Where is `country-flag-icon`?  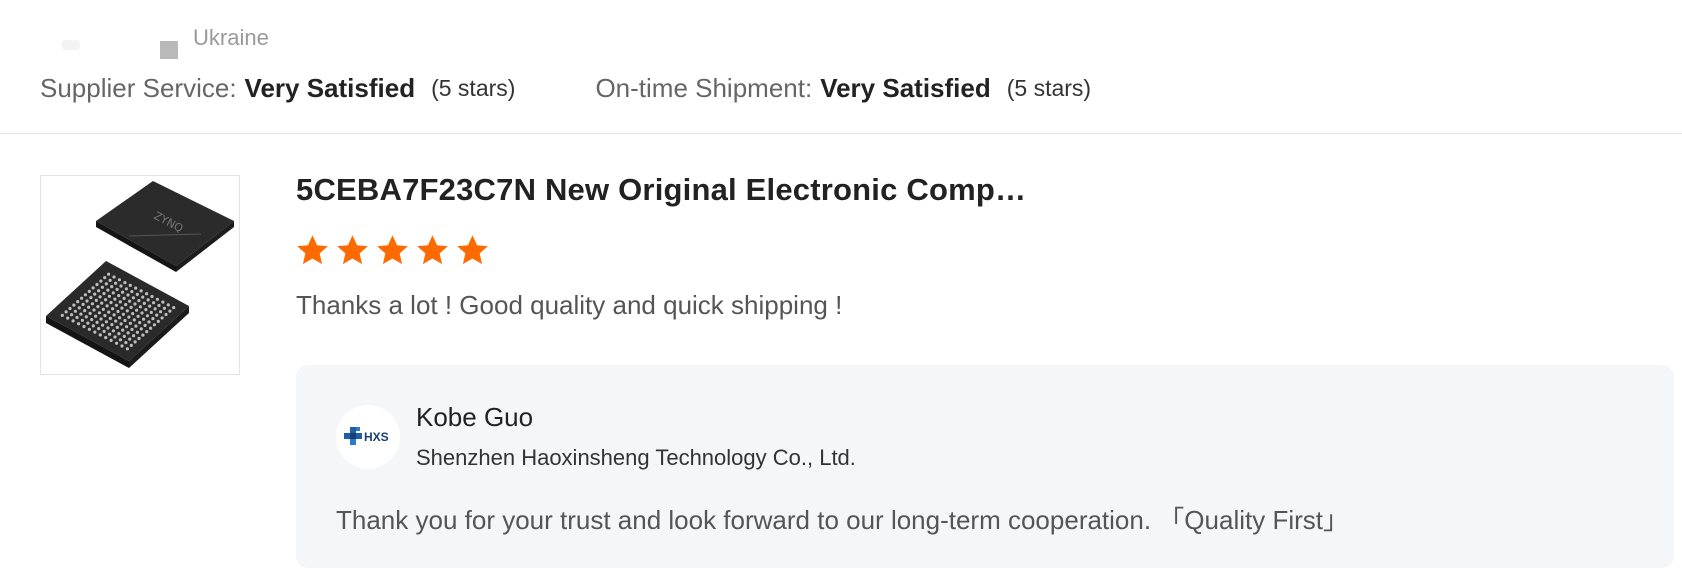
country-flag-icon is located at coordinates (169, 50).